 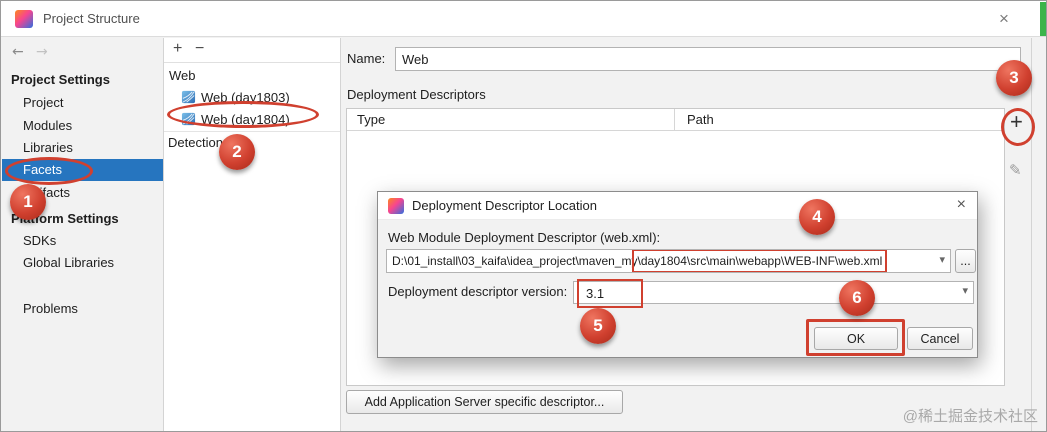 I want to click on tree-root-web: Web, so click(x=182, y=76).